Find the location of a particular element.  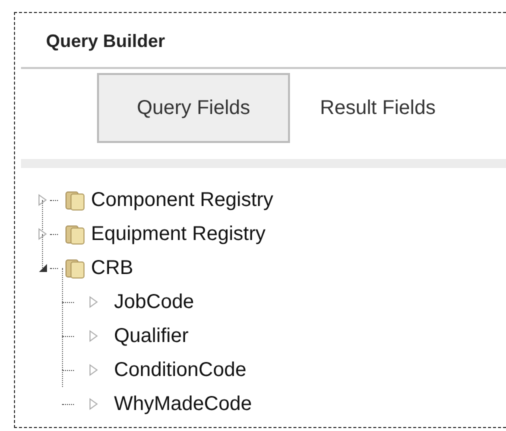

panel-title: Query Builder is located at coordinates (105, 41).